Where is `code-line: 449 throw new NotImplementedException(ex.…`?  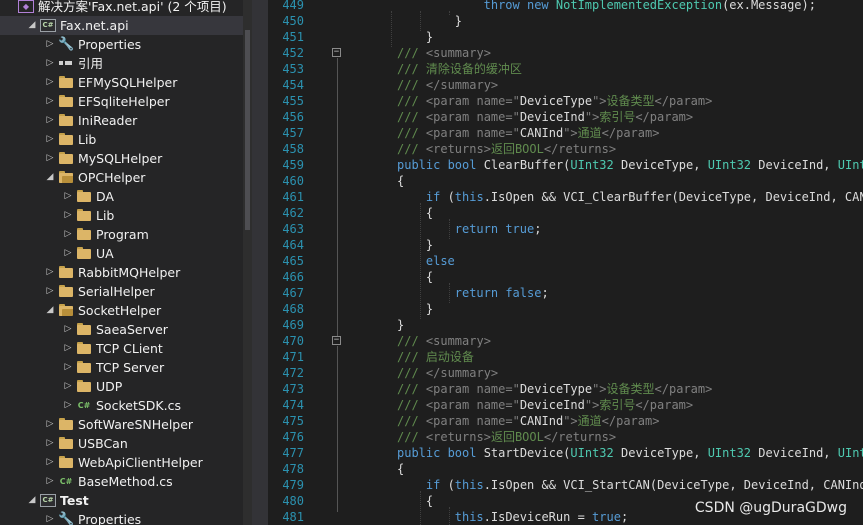
code-line: 449 throw new NotImplementedException(ex.… is located at coordinates (565, 6).